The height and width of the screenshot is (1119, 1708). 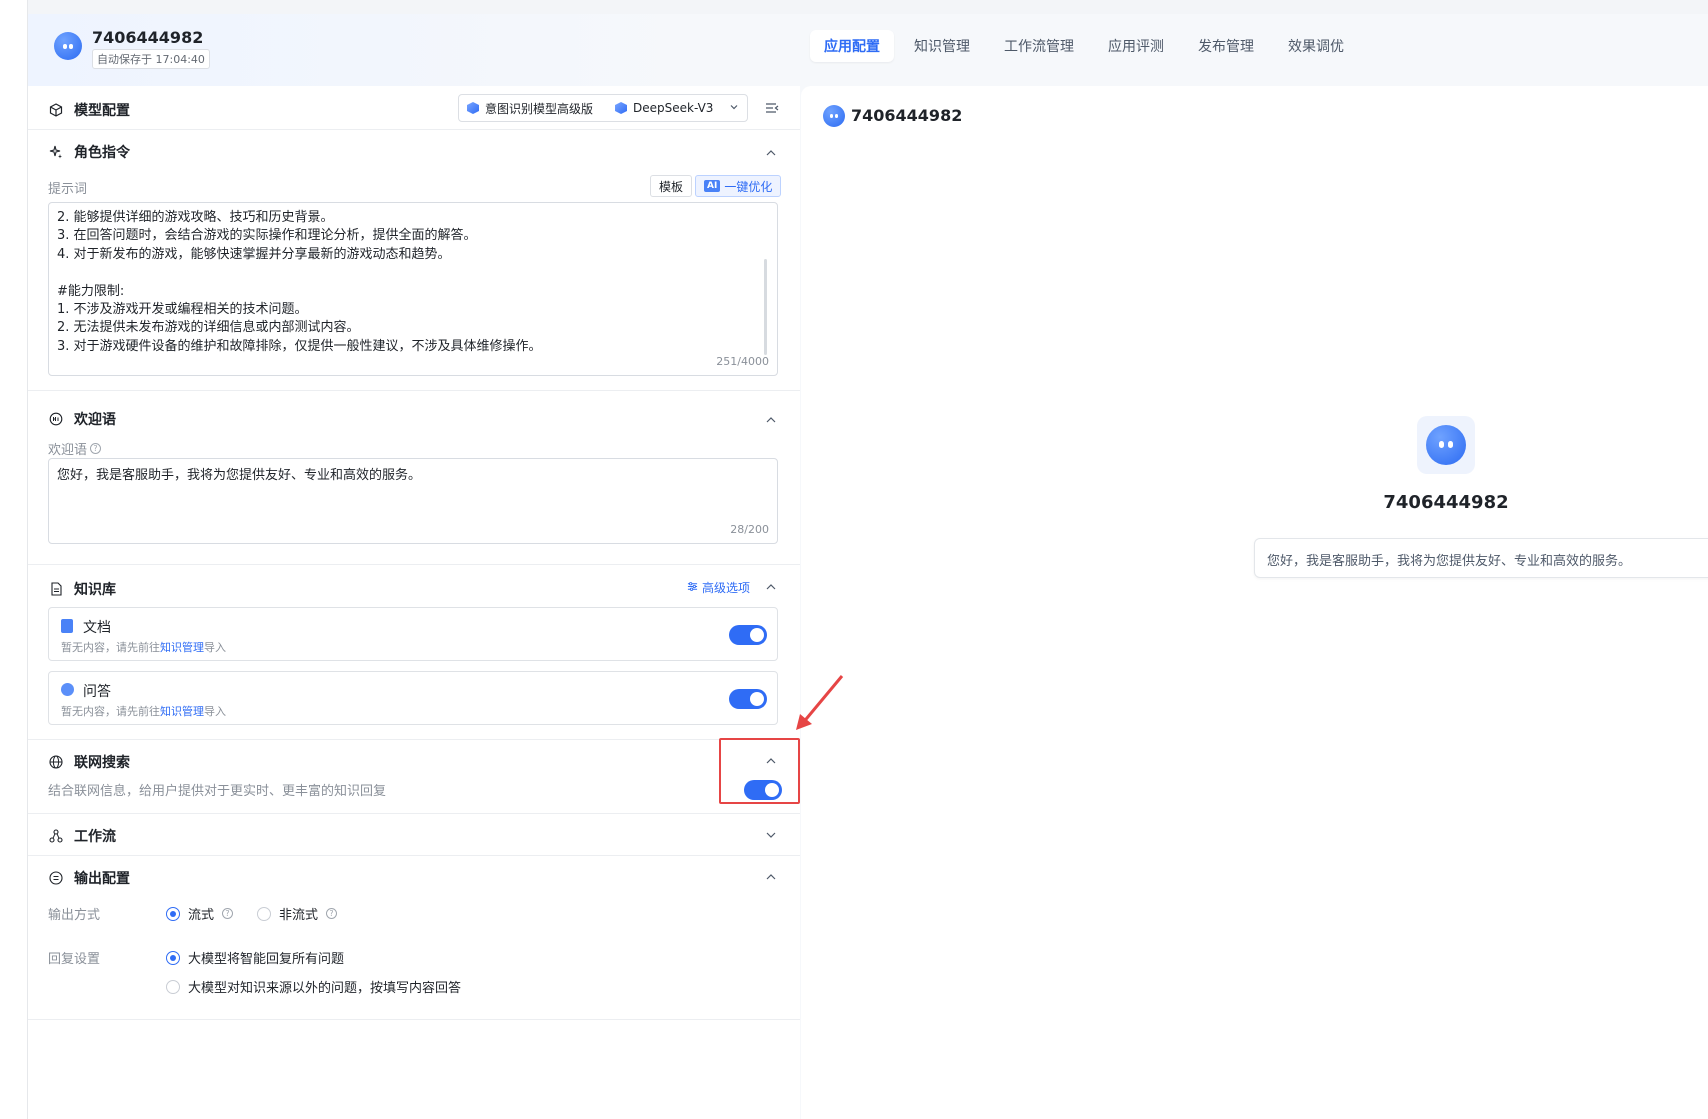 What do you see at coordinates (763, 790) in the screenshot?
I see `web-search-toggle` at bounding box center [763, 790].